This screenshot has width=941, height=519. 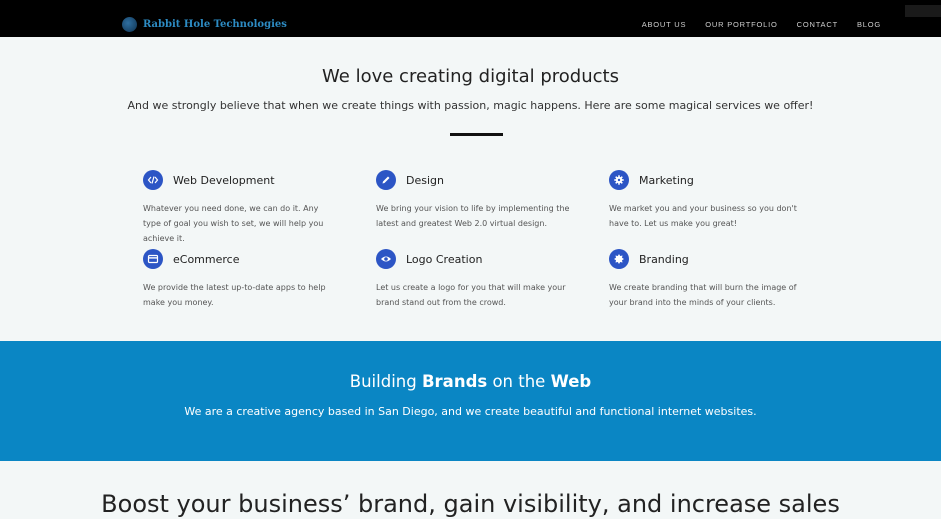 I want to click on nav-blog: BLOG, so click(x=869, y=24).